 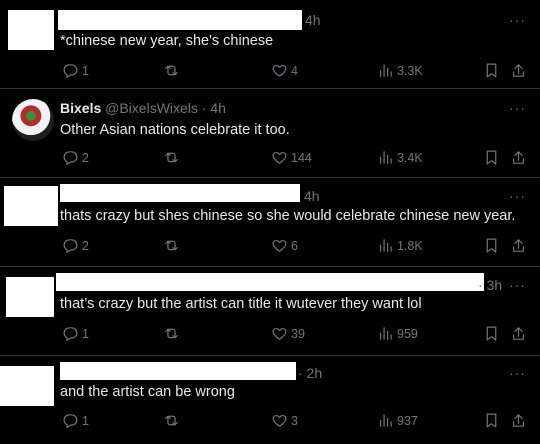 What do you see at coordinates (298, 333) in the screenshot?
I see `like-count: 39` at bounding box center [298, 333].